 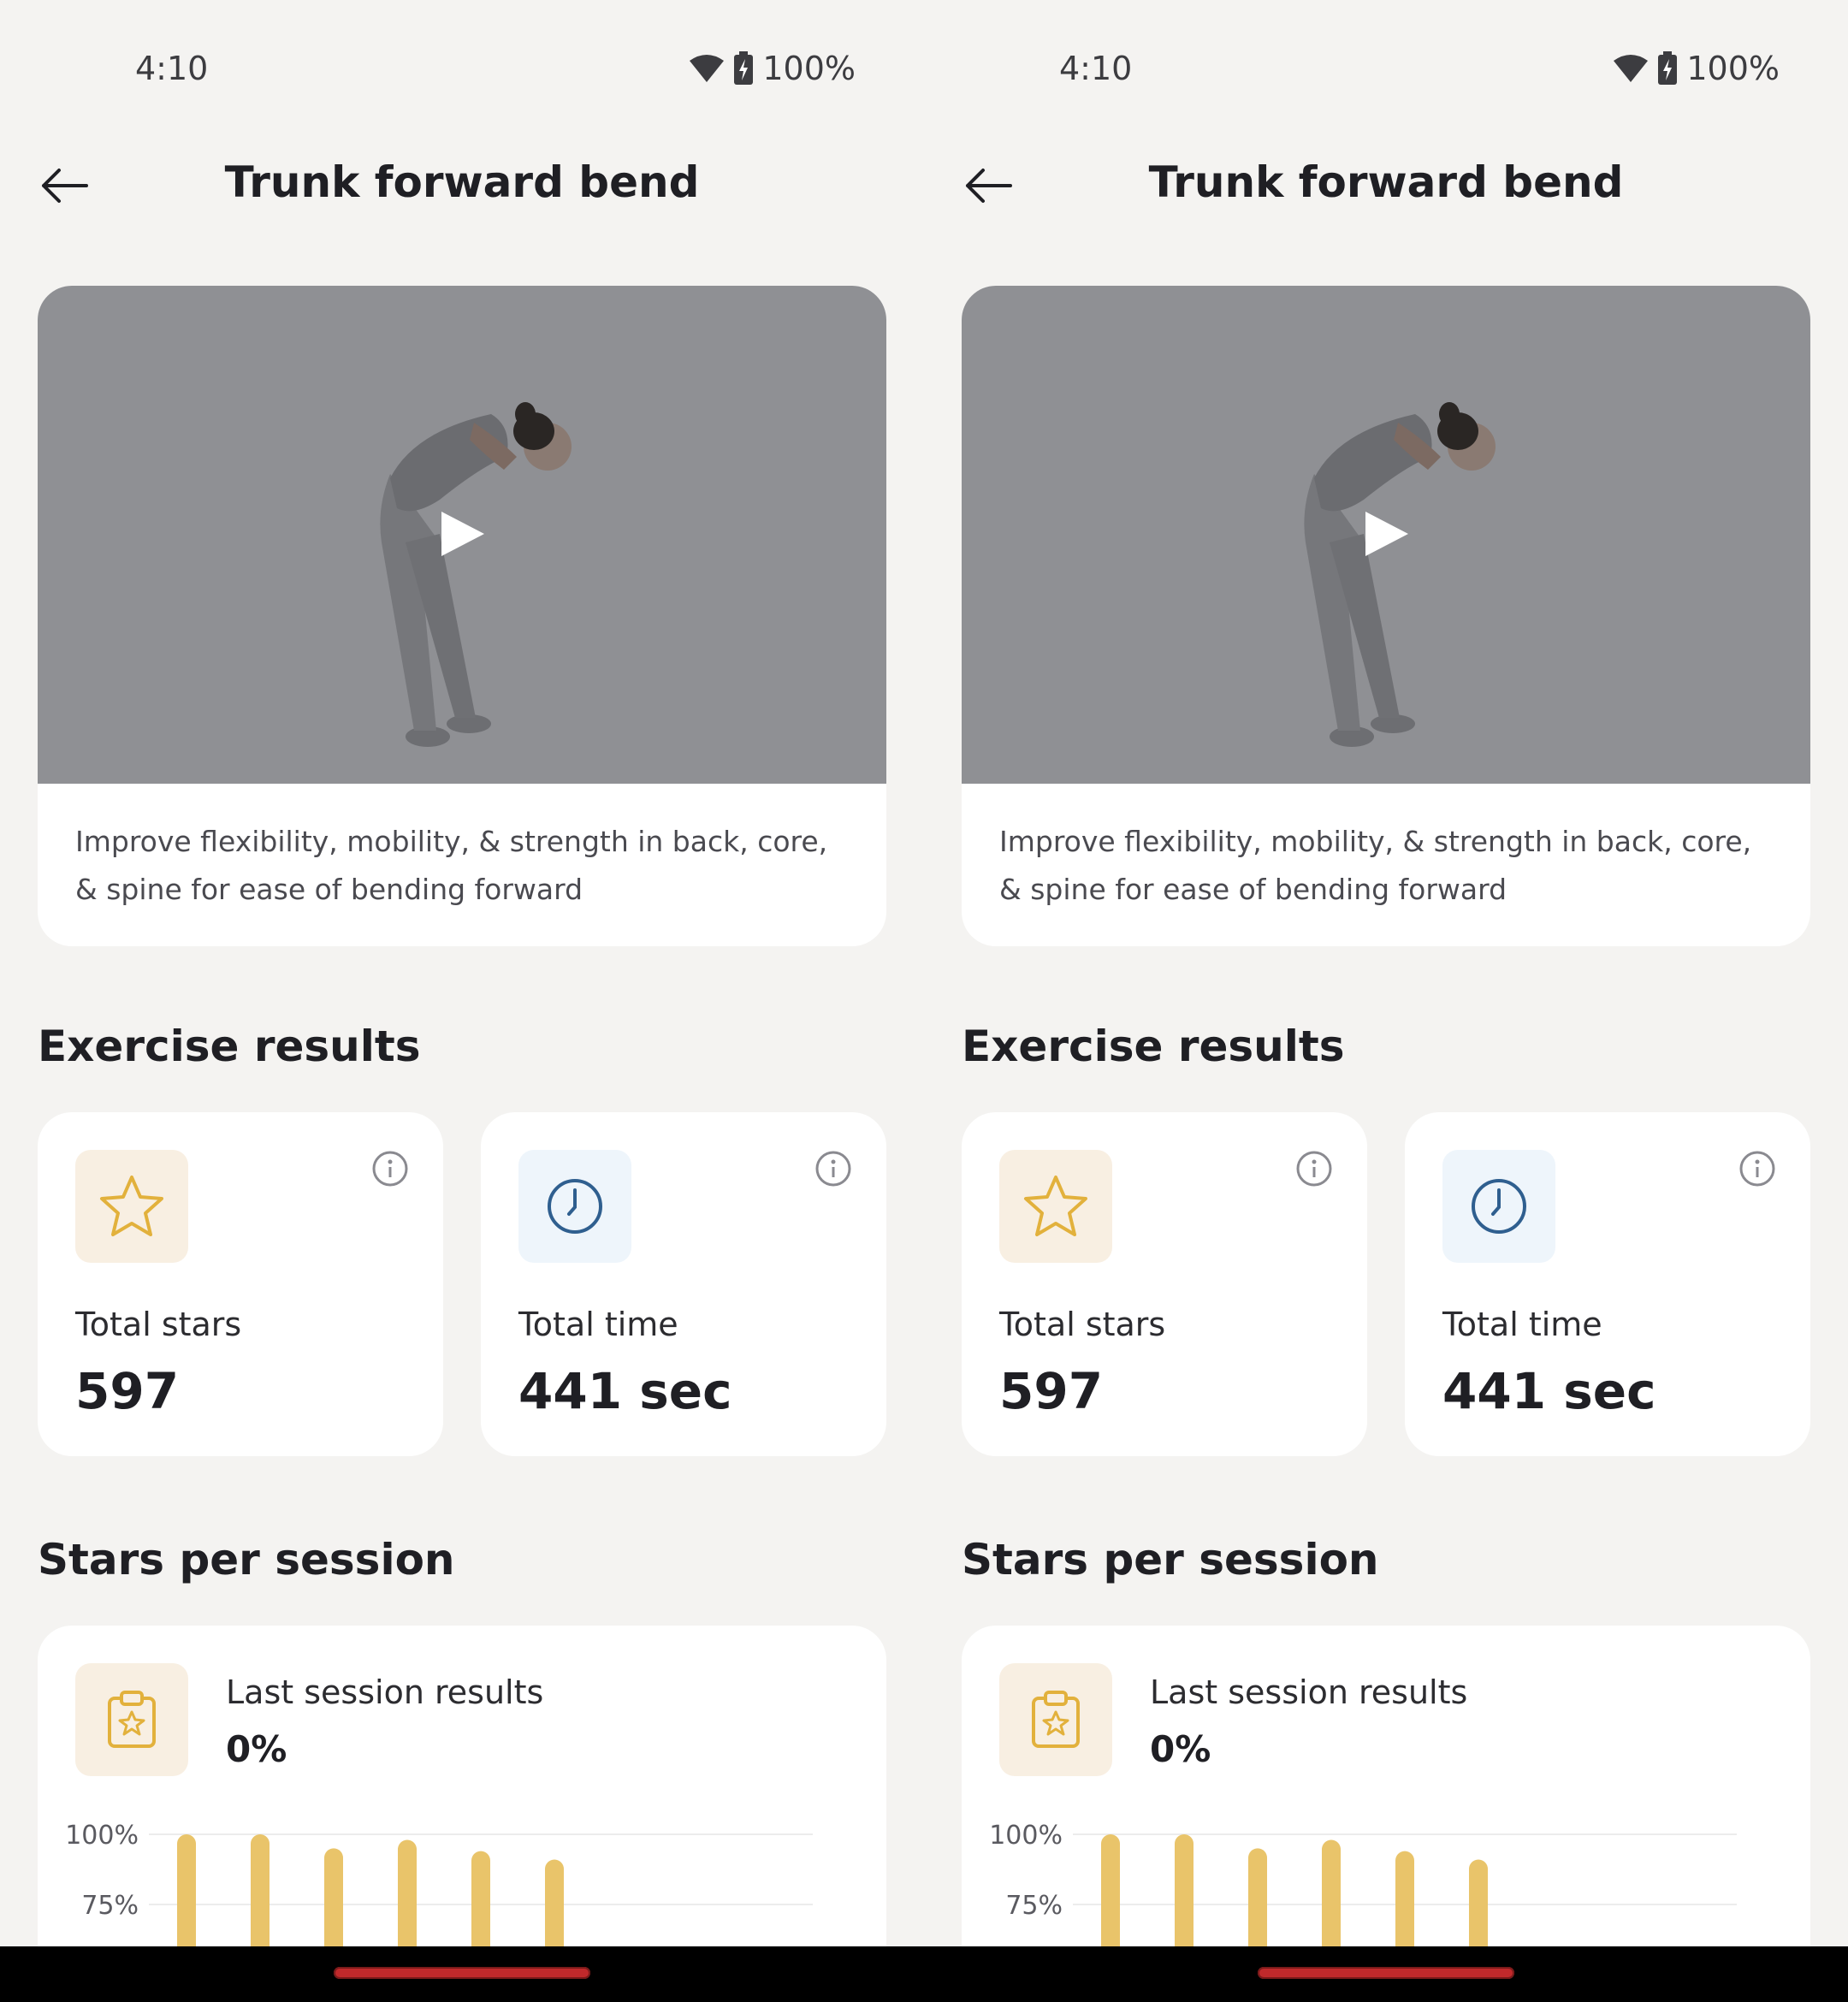 I want to click on home-handle-right, so click(x=1386, y=1973).